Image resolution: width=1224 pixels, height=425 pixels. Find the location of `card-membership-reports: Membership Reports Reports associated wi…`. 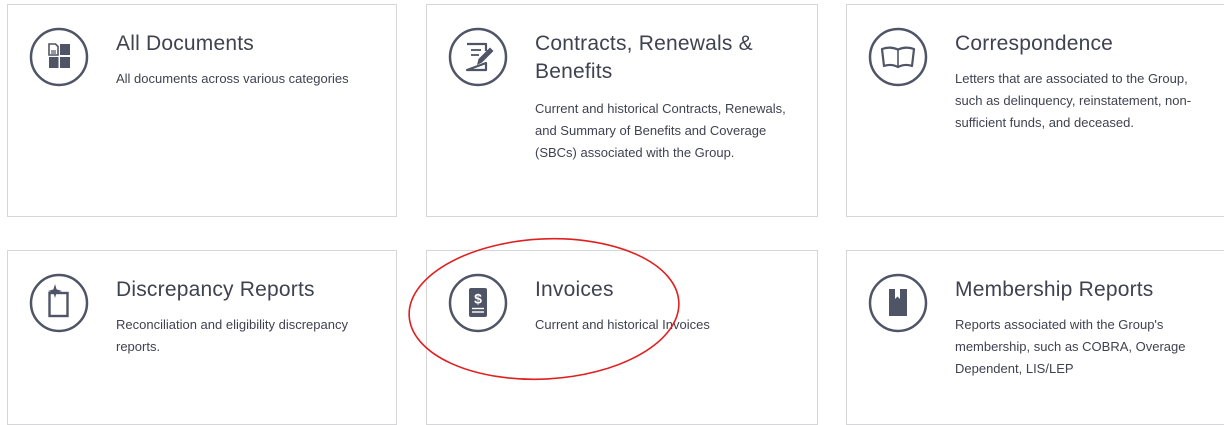

card-membership-reports: Membership Reports Reports associated wi… is located at coordinates (1035, 337).